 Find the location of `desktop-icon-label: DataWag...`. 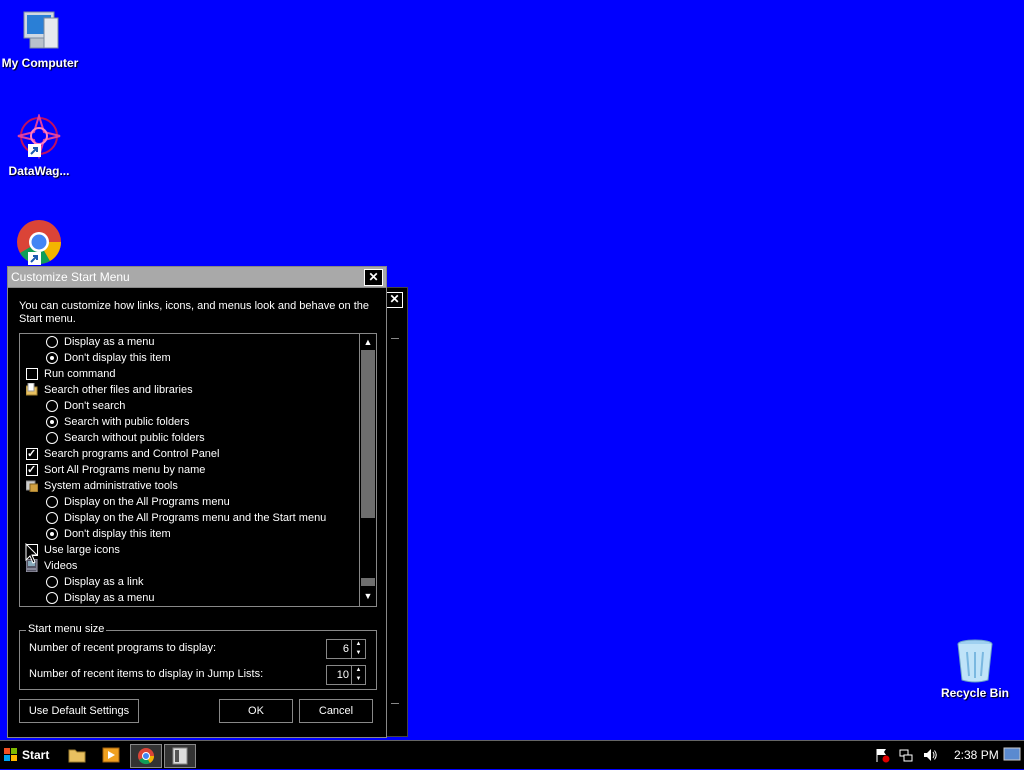

desktop-icon-label: DataWag... is located at coordinates (39, 171).